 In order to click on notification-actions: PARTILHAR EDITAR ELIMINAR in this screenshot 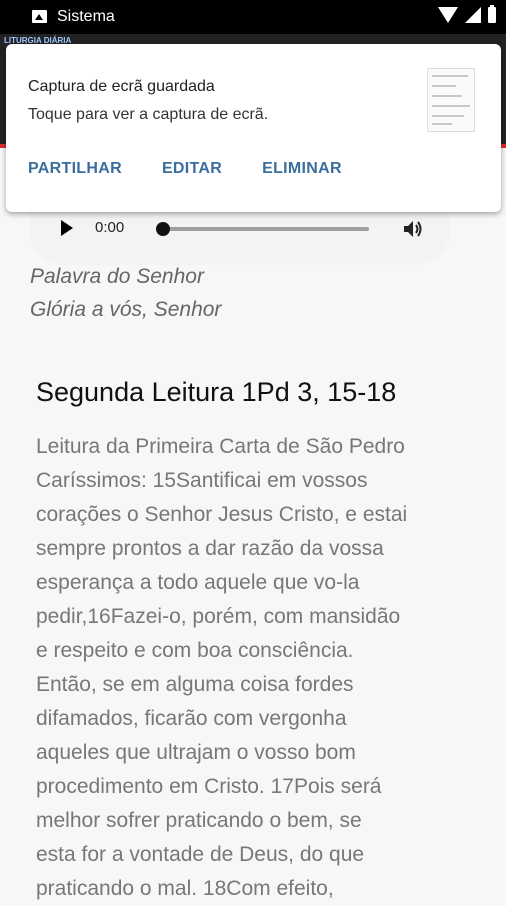, I will do `click(185, 169)`.